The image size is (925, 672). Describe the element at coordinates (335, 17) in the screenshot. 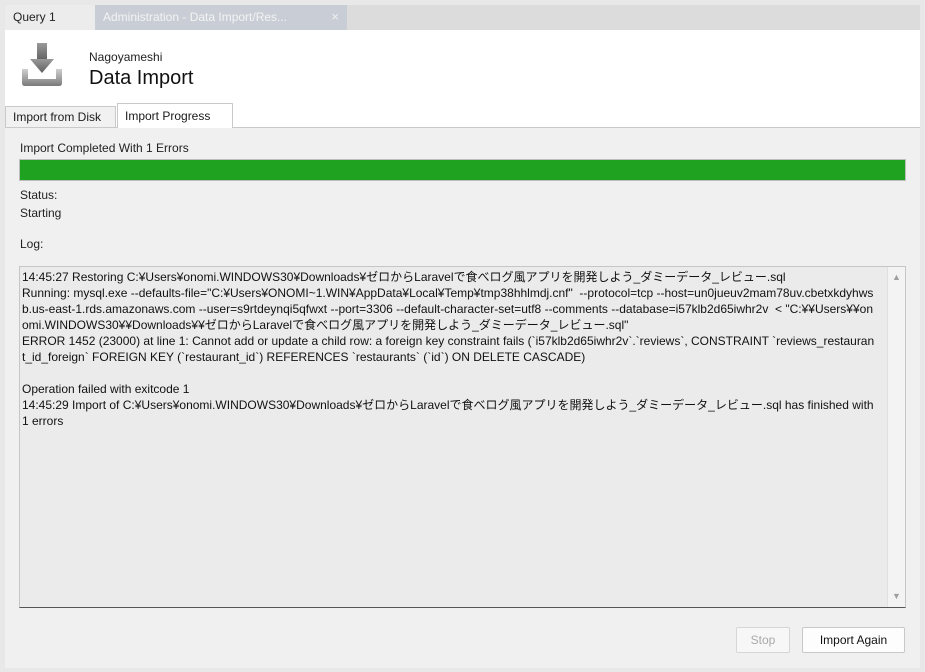

I see `close-icon: ×` at that location.